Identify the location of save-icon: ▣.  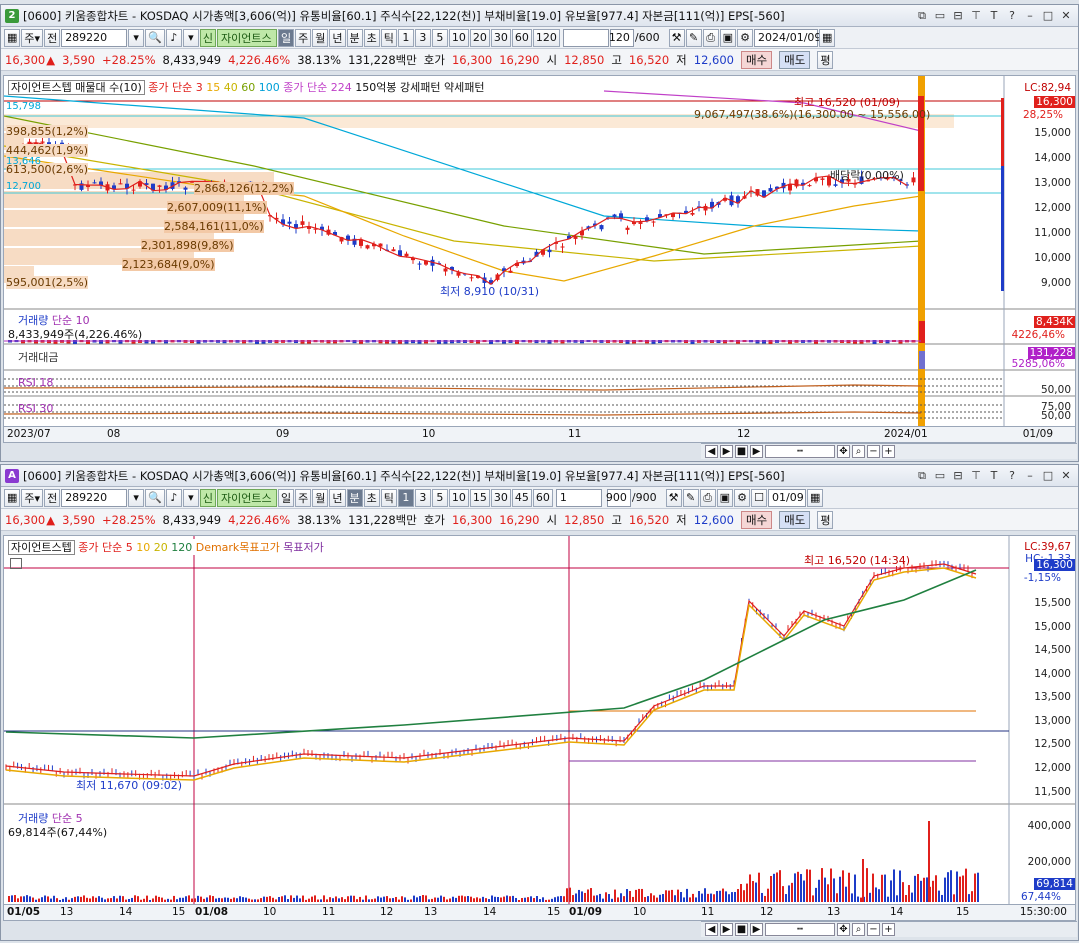
(724, 497).